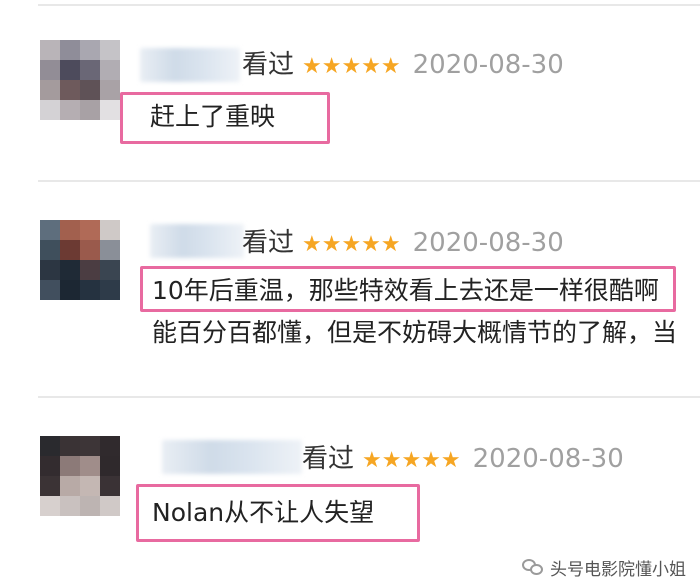  What do you see at coordinates (405, 290) in the screenshot?
I see `comment-text-line1: 10年后重温，那些特效看上去还是一样很酷啊` at bounding box center [405, 290].